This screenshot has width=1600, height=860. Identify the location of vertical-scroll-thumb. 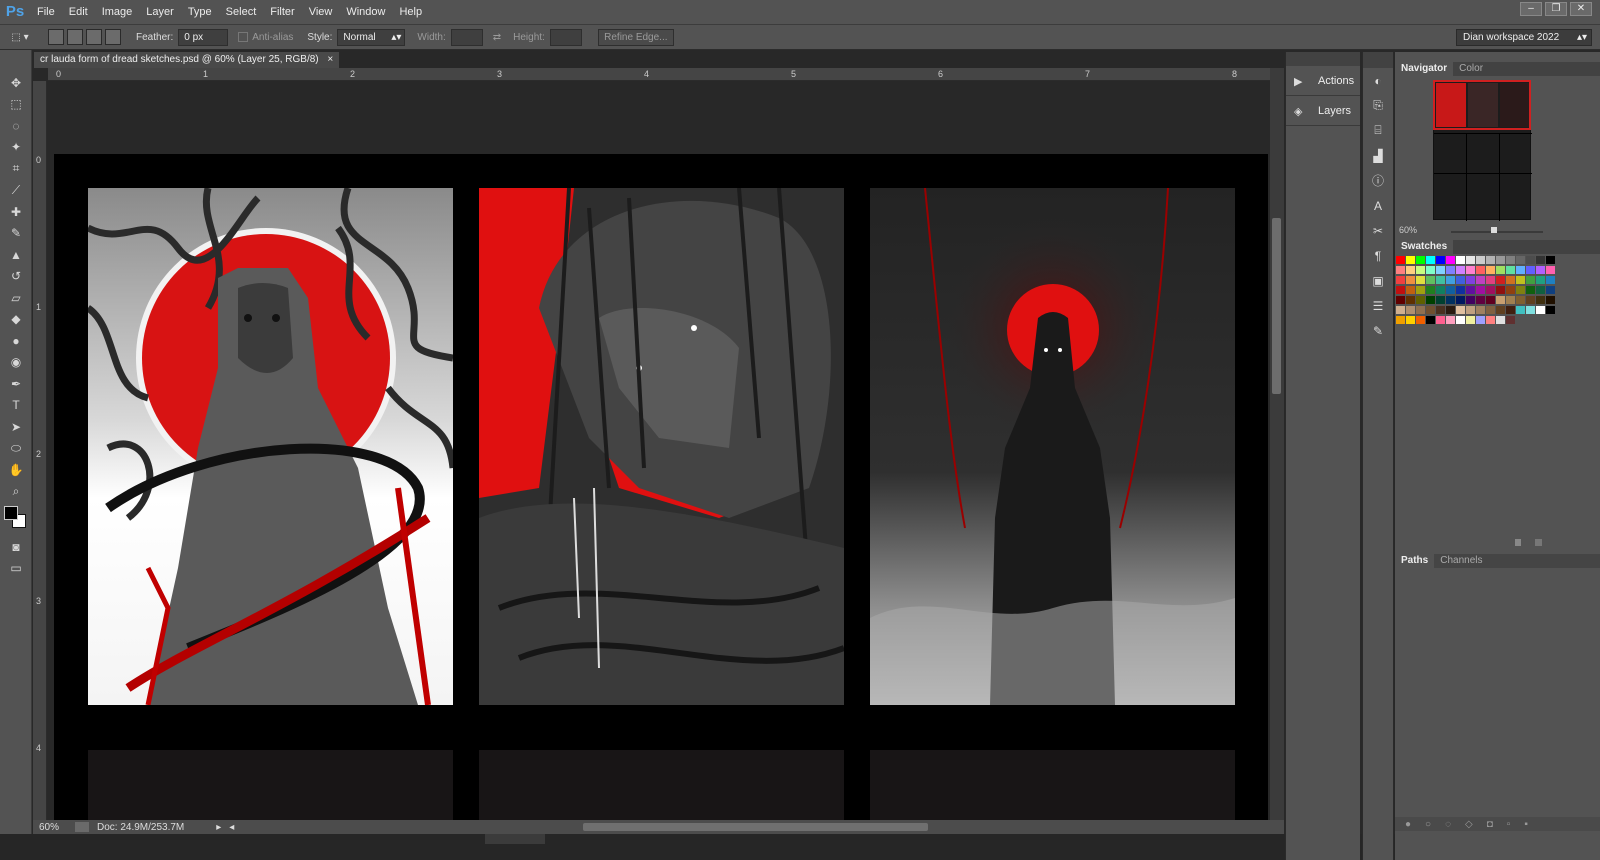
(1276, 306).